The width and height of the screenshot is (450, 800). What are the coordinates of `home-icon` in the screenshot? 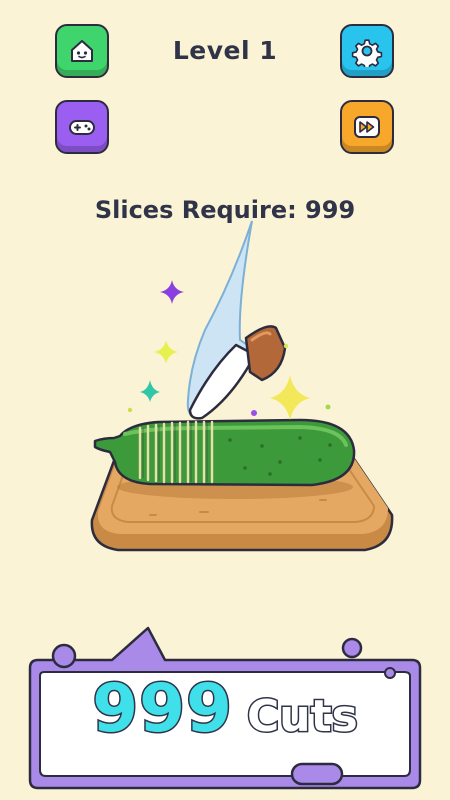 It's located at (82, 51).